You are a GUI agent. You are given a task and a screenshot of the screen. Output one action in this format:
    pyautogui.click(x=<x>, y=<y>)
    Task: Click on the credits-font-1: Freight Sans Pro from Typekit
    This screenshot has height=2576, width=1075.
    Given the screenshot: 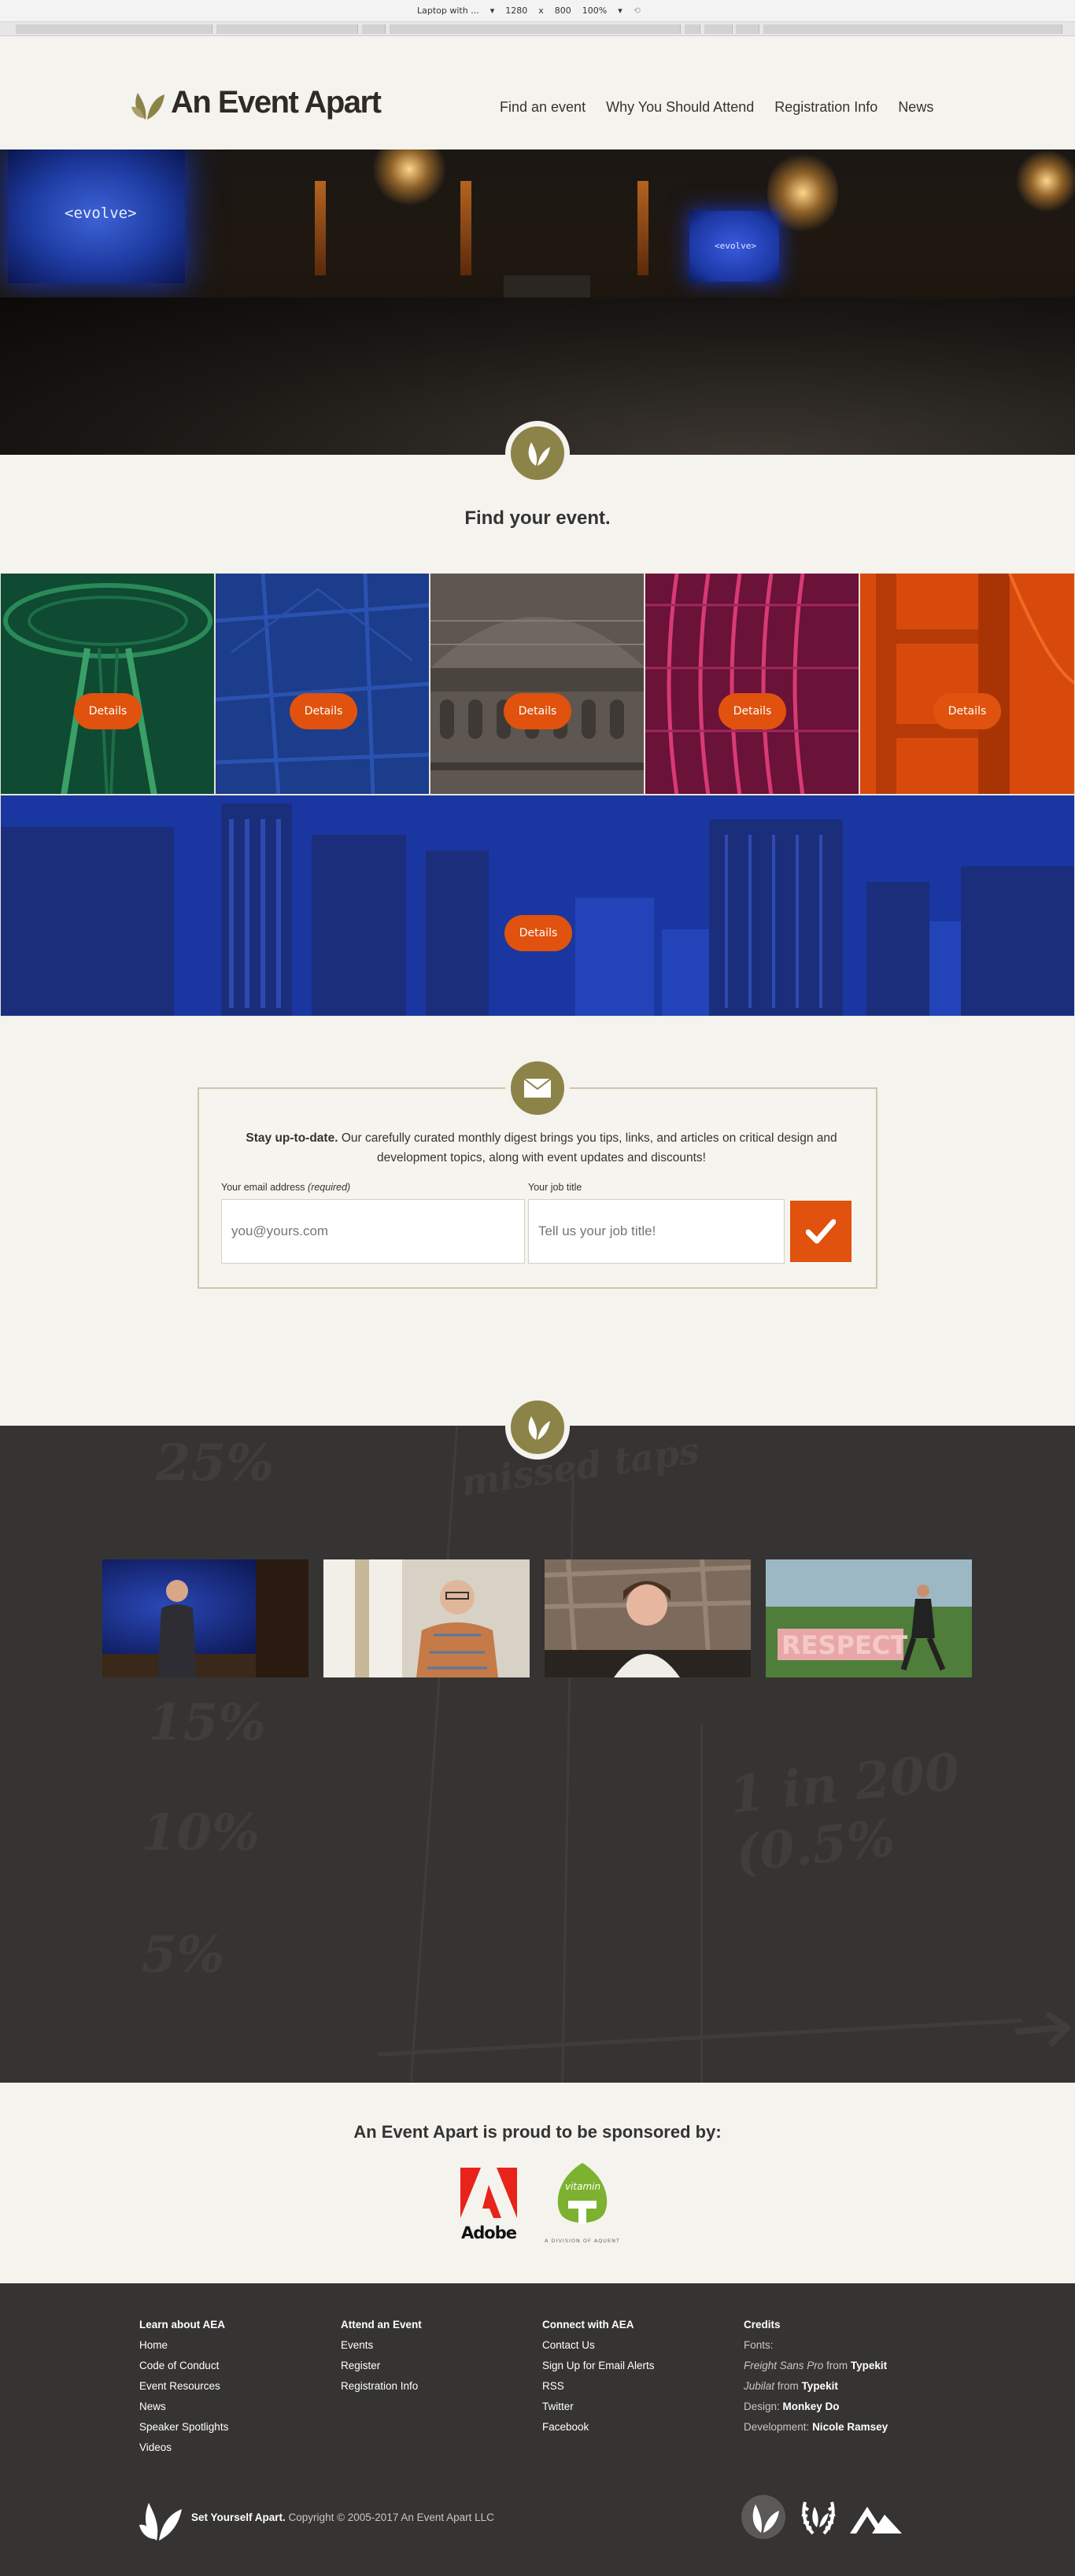 What is the action you would take?
    pyautogui.click(x=816, y=2365)
    